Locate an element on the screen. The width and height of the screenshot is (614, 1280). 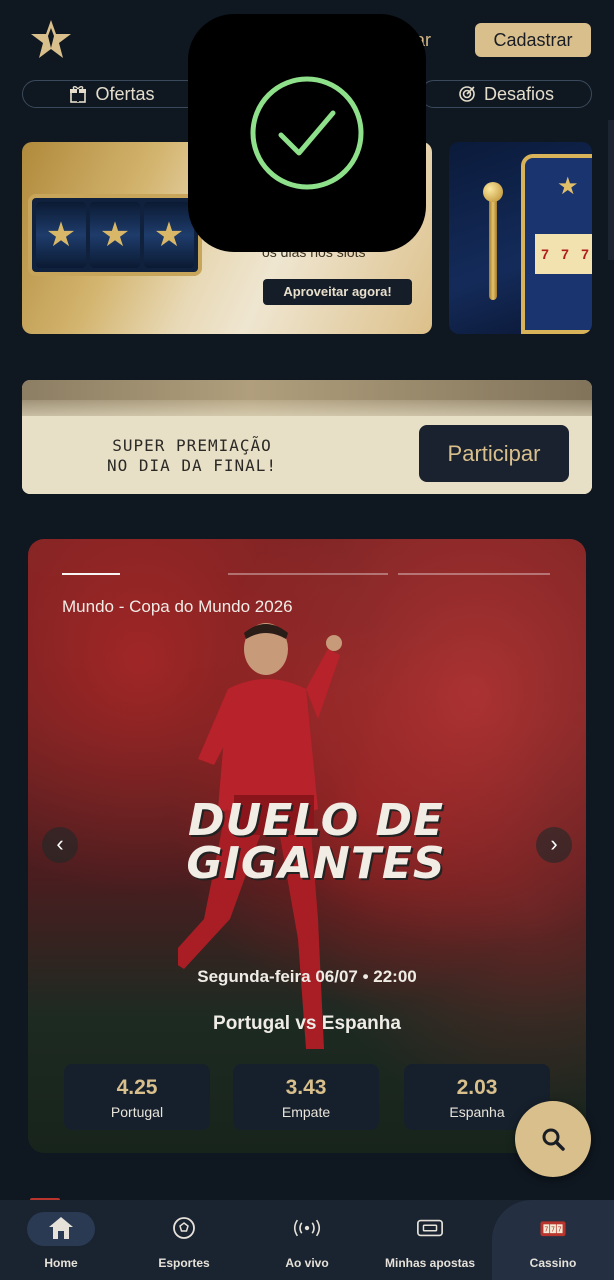
odd-value: 2.03 is located at coordinates (477, 1087).